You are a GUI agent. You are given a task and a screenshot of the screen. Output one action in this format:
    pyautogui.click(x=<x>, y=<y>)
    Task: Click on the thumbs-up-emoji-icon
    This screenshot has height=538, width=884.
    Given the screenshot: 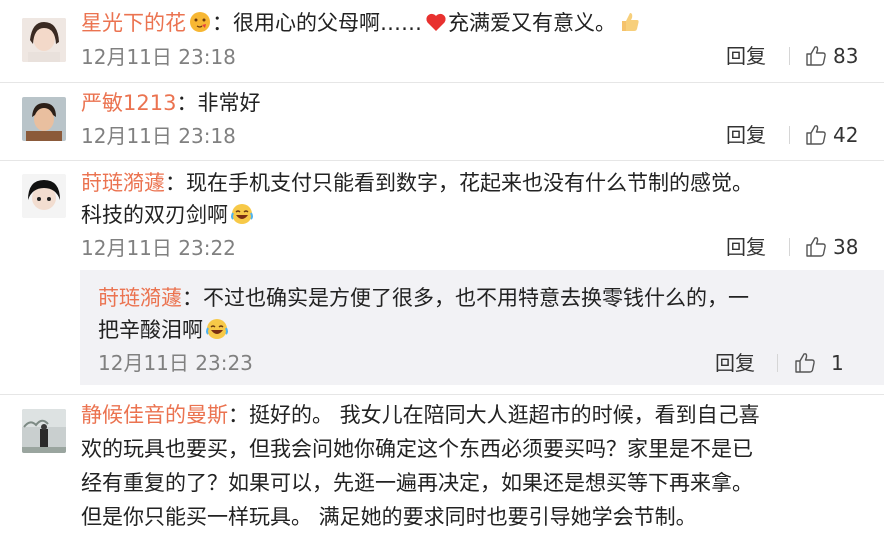 What is the action you would take?
    pyautogui.click(x=629, y=23)
    